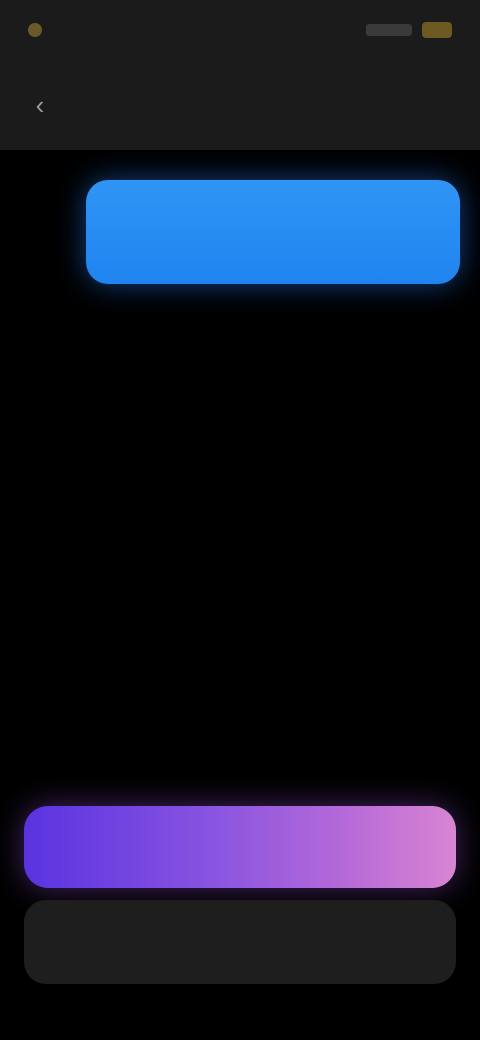  What do you see at coordinates (389, 30) in the screenshot?
I see `signal-icon` at bounding box center [389, 30].